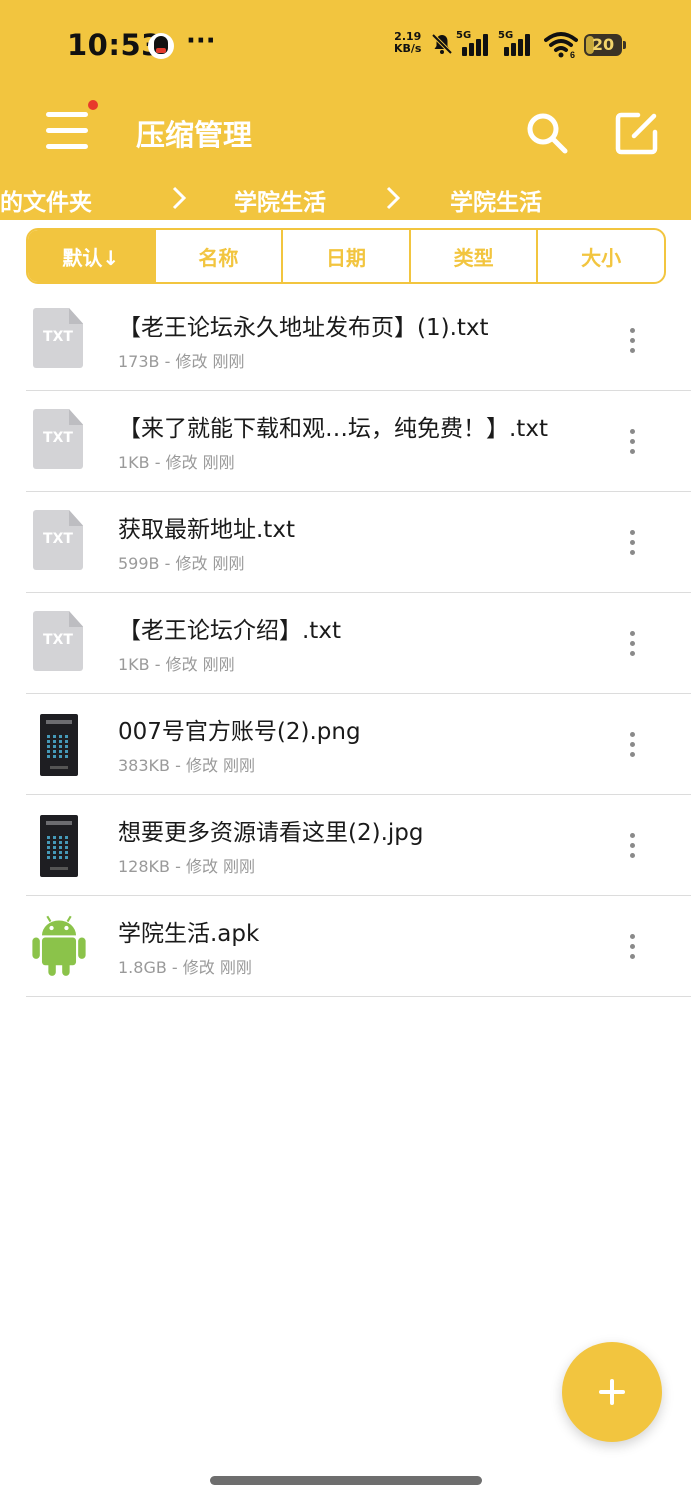 Image resolution: width=691 pixels, height=1500 pixels. I want to click on android-icon, so click(59, 945).